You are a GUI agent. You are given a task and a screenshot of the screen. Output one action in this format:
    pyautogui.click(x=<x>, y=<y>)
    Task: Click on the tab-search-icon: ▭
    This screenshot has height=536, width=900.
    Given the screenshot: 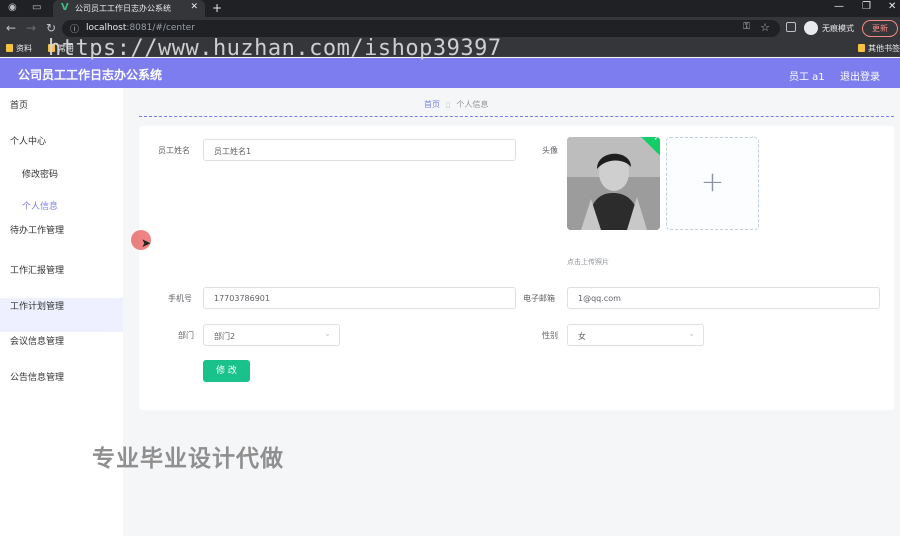 What is the action you would take?
    pyautogui.click(x=36, y=8)
    